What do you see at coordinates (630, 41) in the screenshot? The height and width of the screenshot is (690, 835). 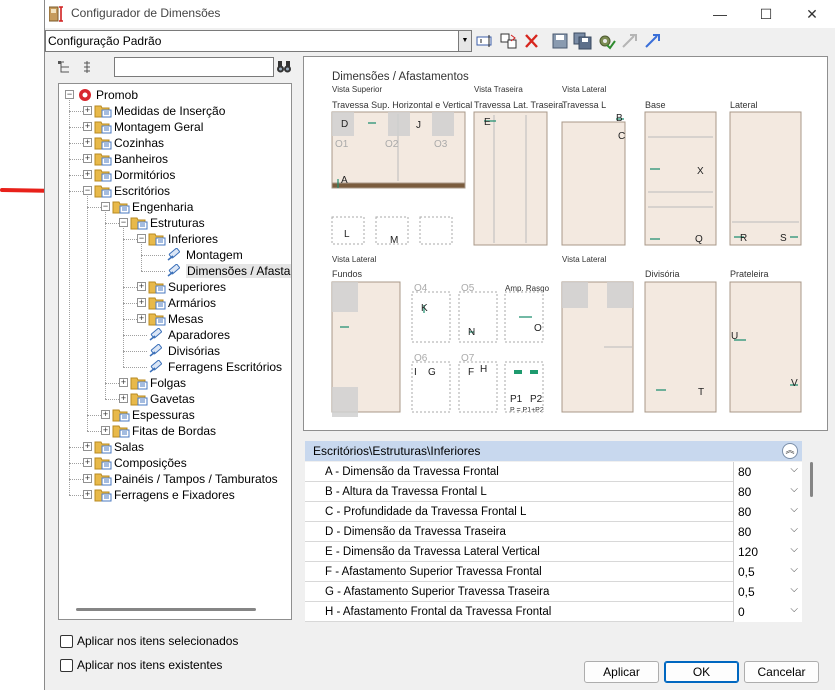 I see `import-icon` at bounding box center [630, 41].